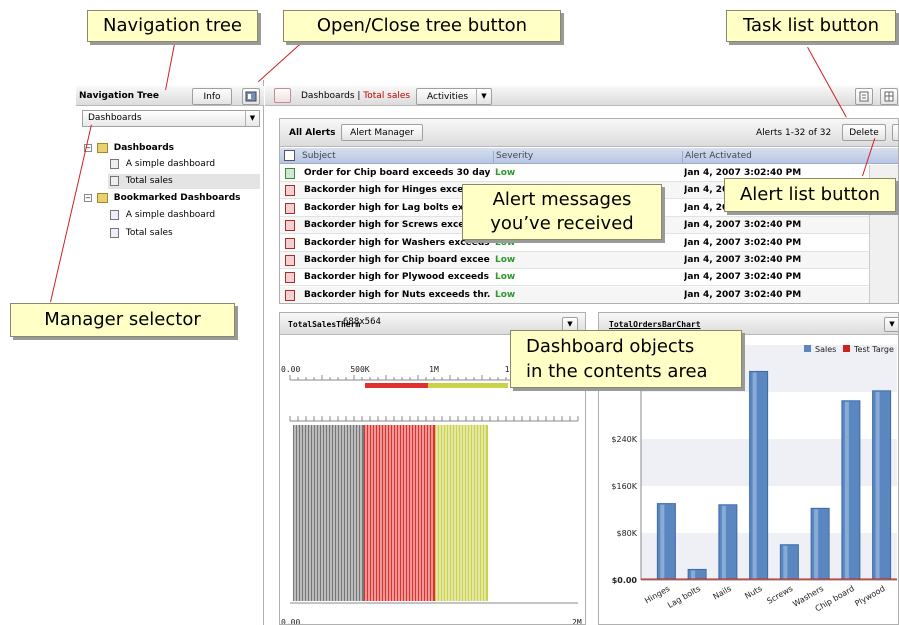 The height and width of the screenshot is (625, 899). I want to click on legend-label-sales: Sales, so click(825, 349).